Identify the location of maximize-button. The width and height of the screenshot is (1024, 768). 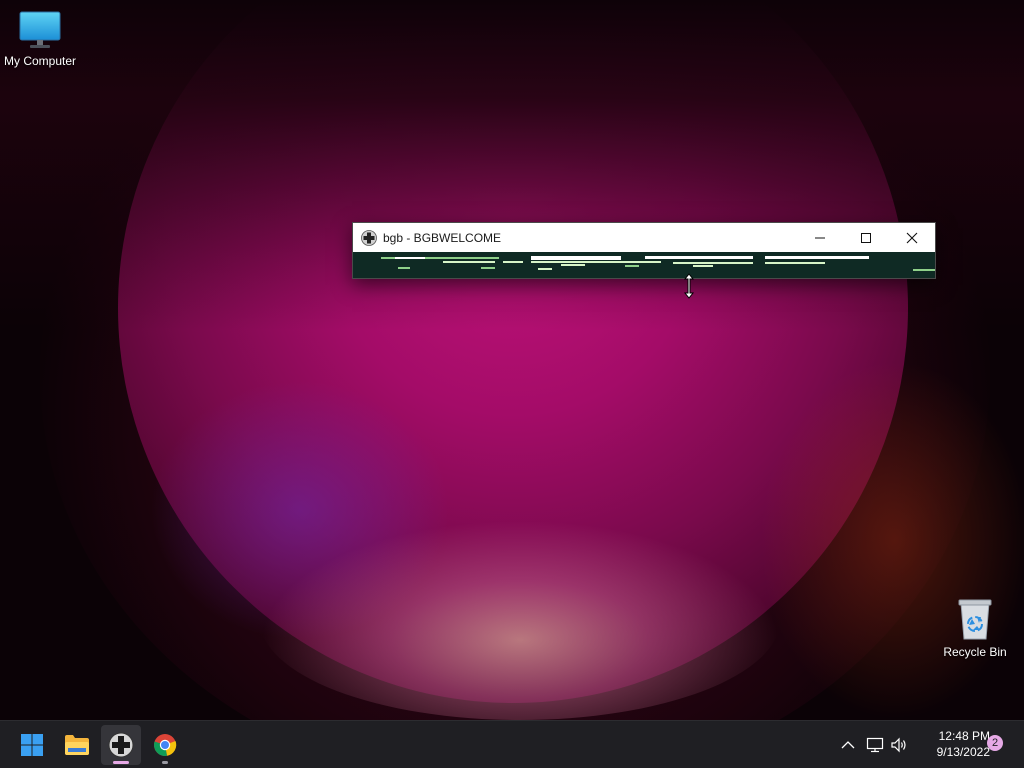
(866, 237).